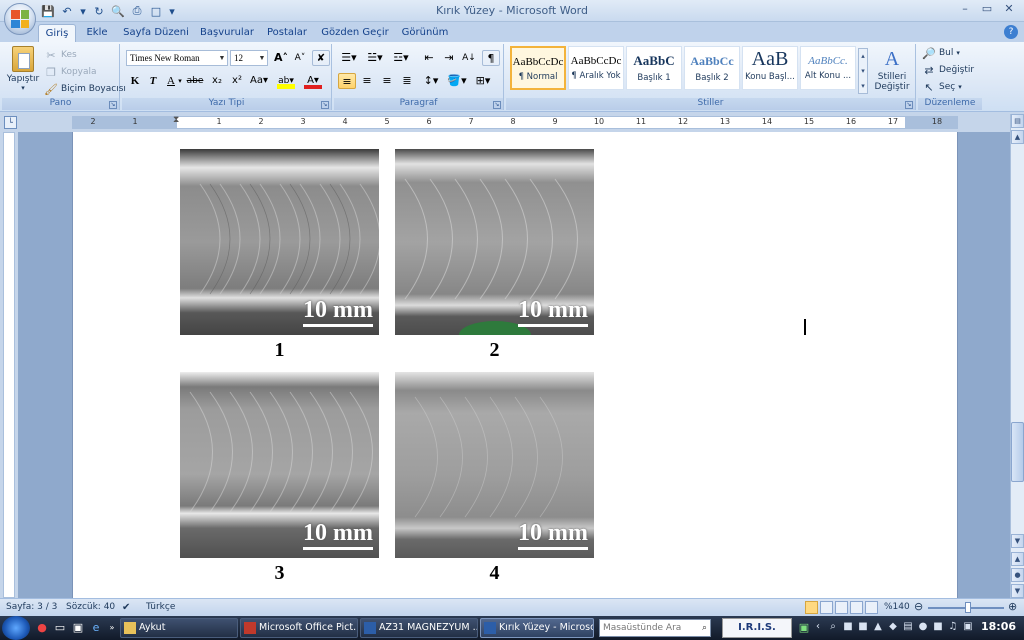  I want to click on close-button: ✕, so click(1009, 10).